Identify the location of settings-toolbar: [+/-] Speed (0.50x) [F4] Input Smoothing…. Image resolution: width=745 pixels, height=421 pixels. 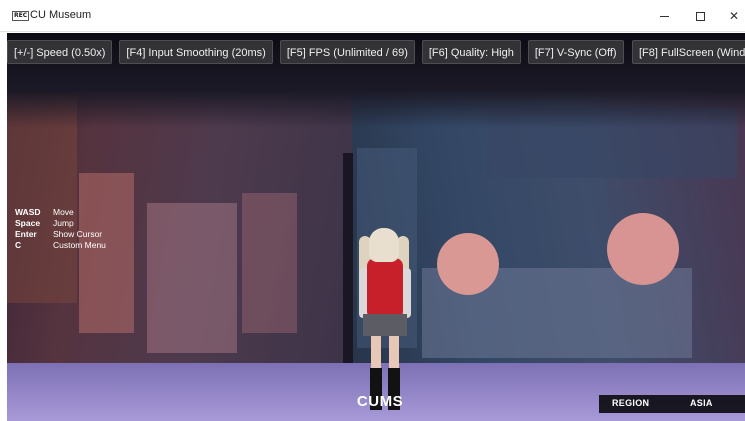
(319, 52).